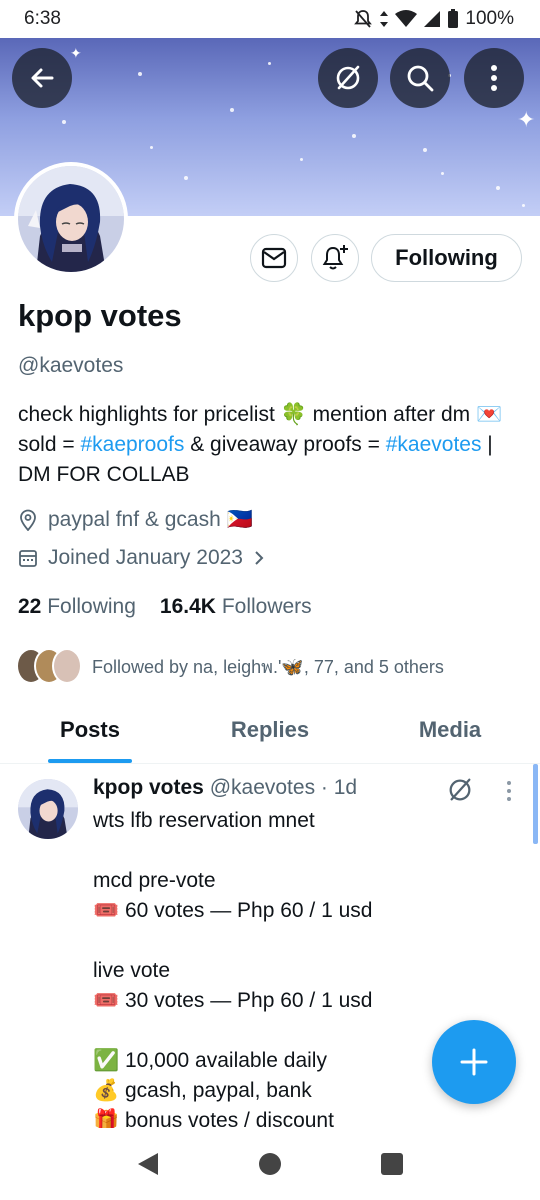 This screenshot has width=540, height=1200. I want to click on nav-back-icon, so click(148, 1164).